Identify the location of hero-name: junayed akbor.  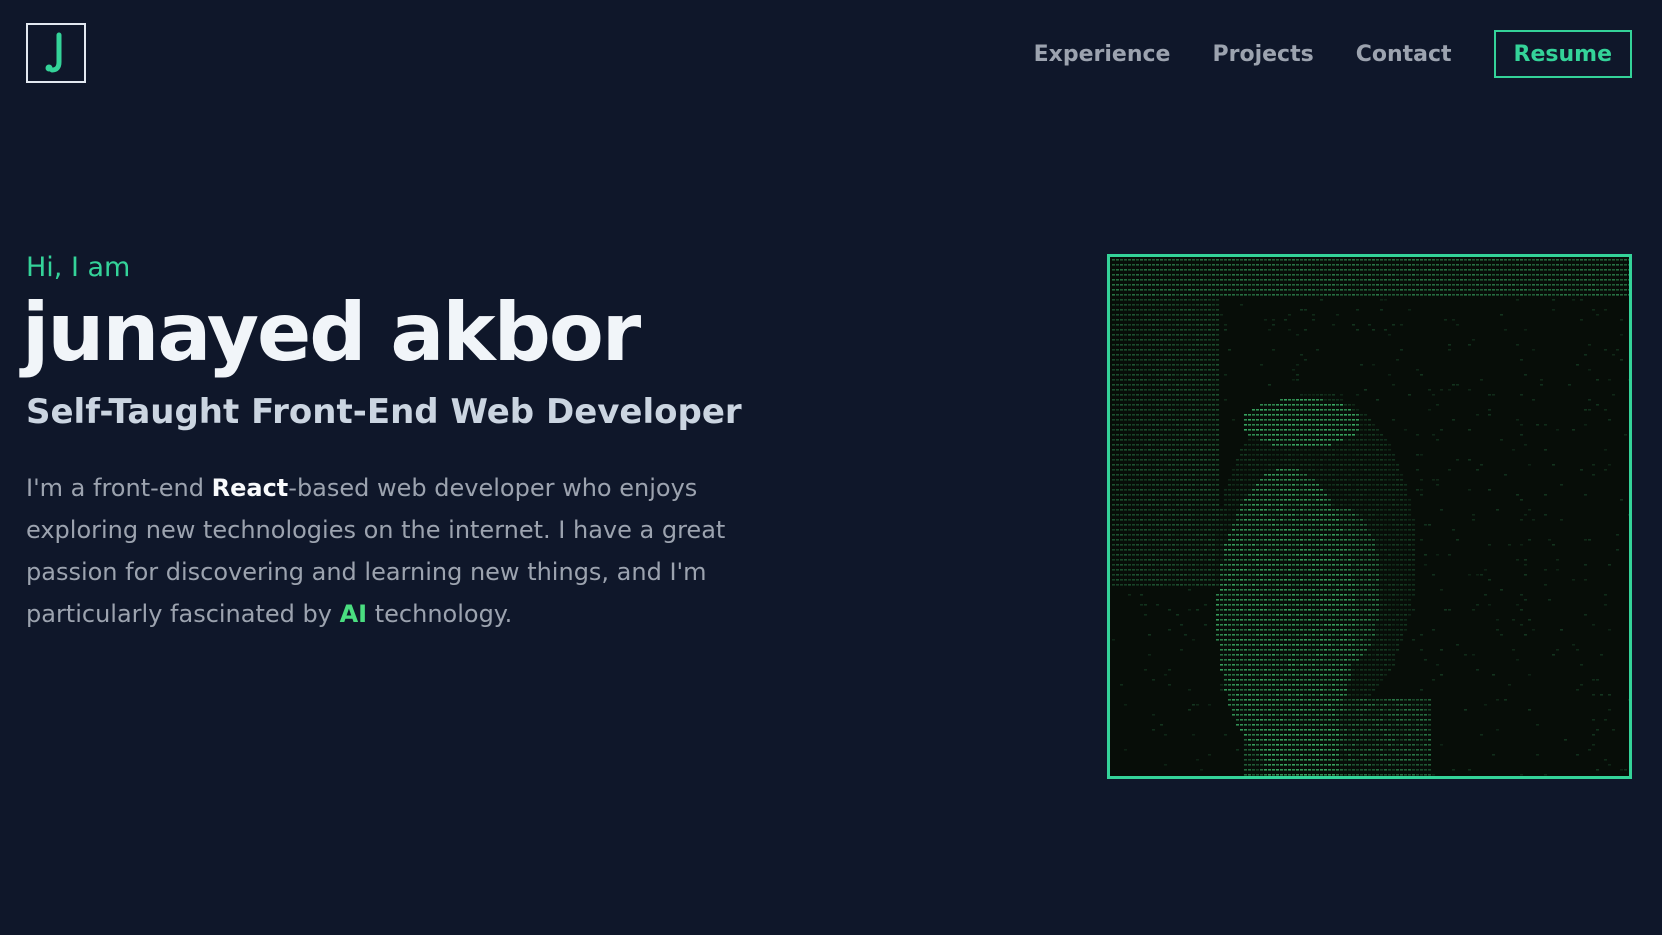
(331, 332).